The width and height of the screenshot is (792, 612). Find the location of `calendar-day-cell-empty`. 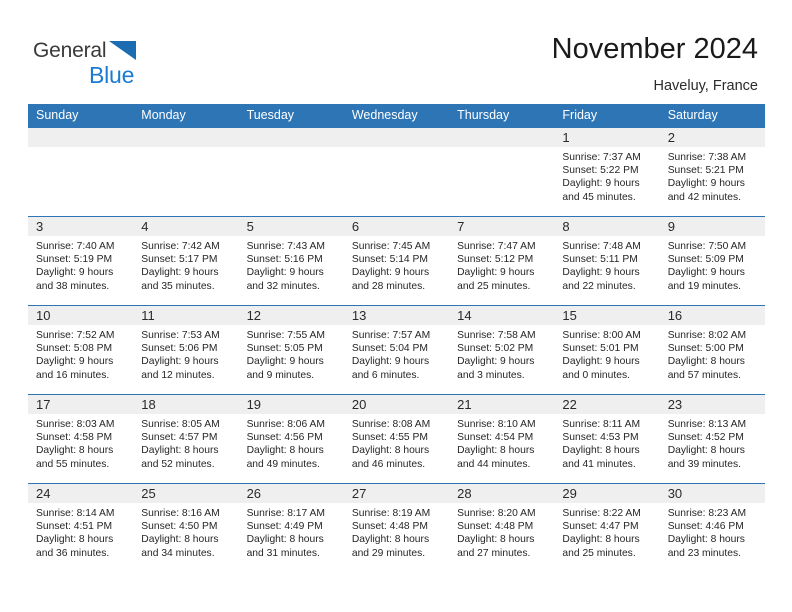

calendar-day-cell-empty is located at coordinates (81, 172).